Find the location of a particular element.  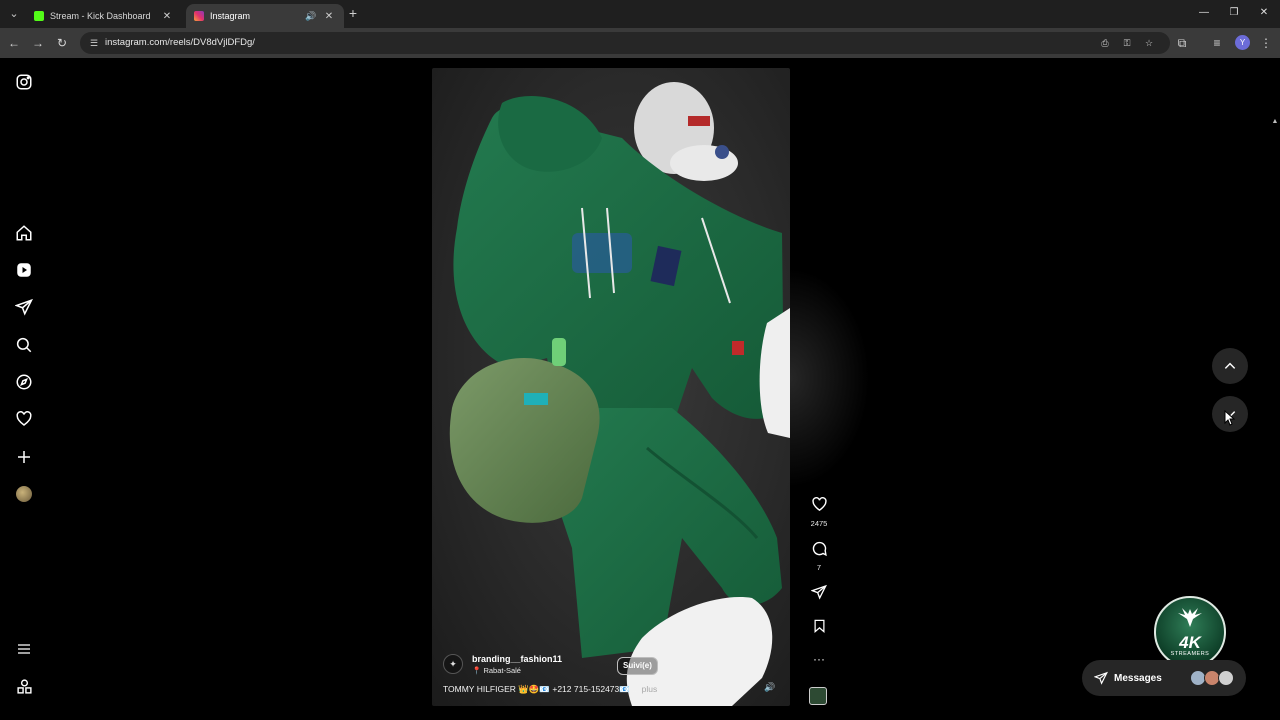

heart-notifications-icon is located at coordinates (24, 419).